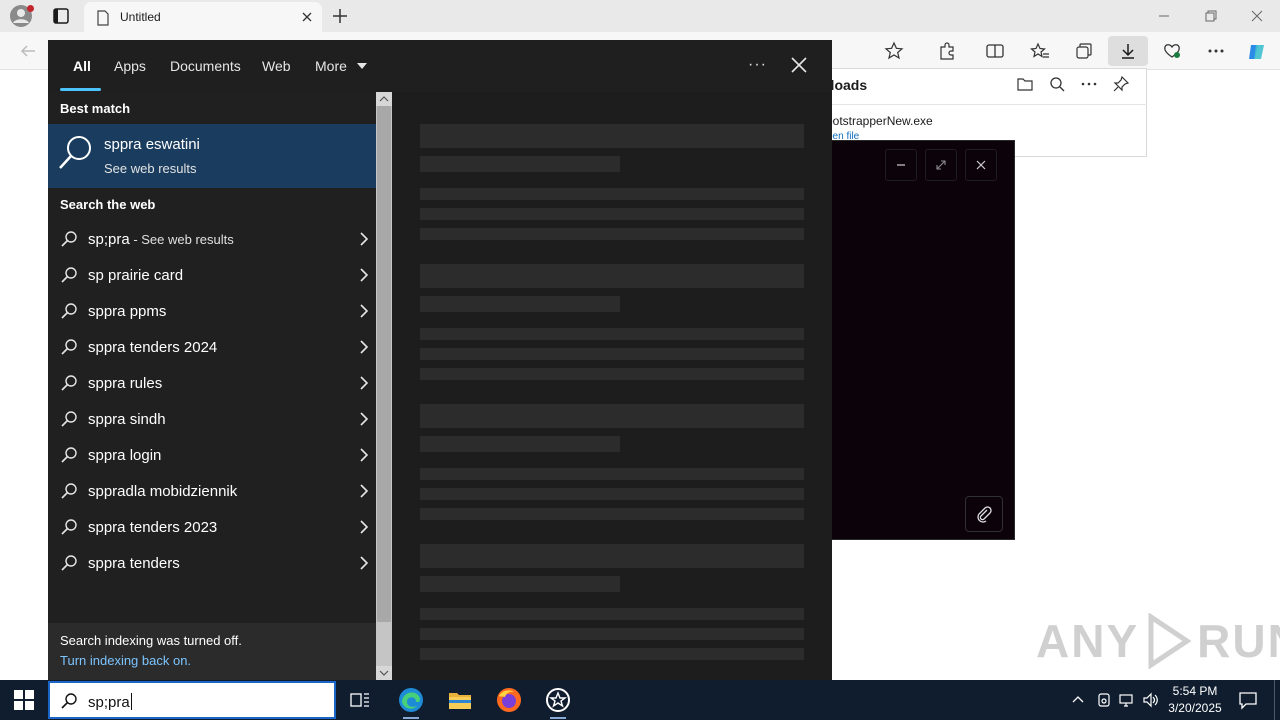 This screenshot has width=1280, height=720. Describe the element at coordinates (1057, 84) in the screenshot. I see `downloads-search-icon` at that location.